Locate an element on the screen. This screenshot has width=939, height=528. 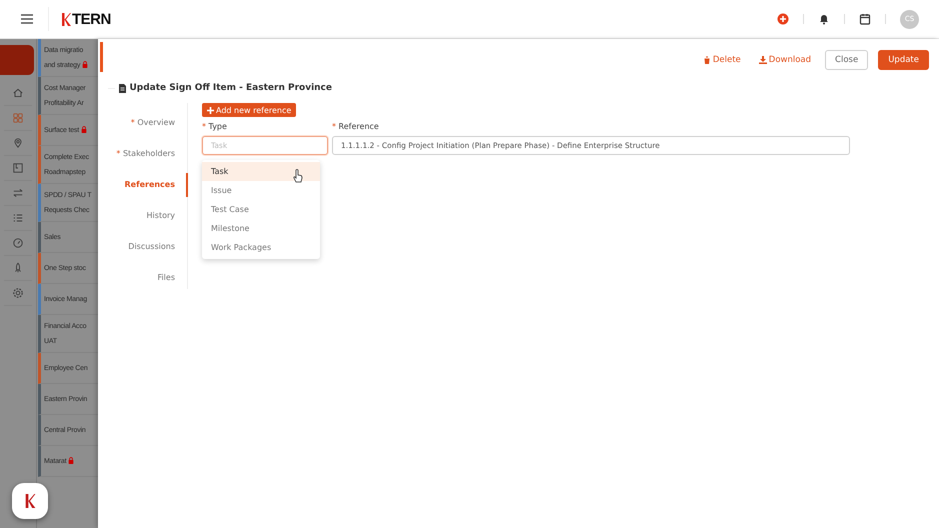
logo-icon is located at coordinates (30, 501).